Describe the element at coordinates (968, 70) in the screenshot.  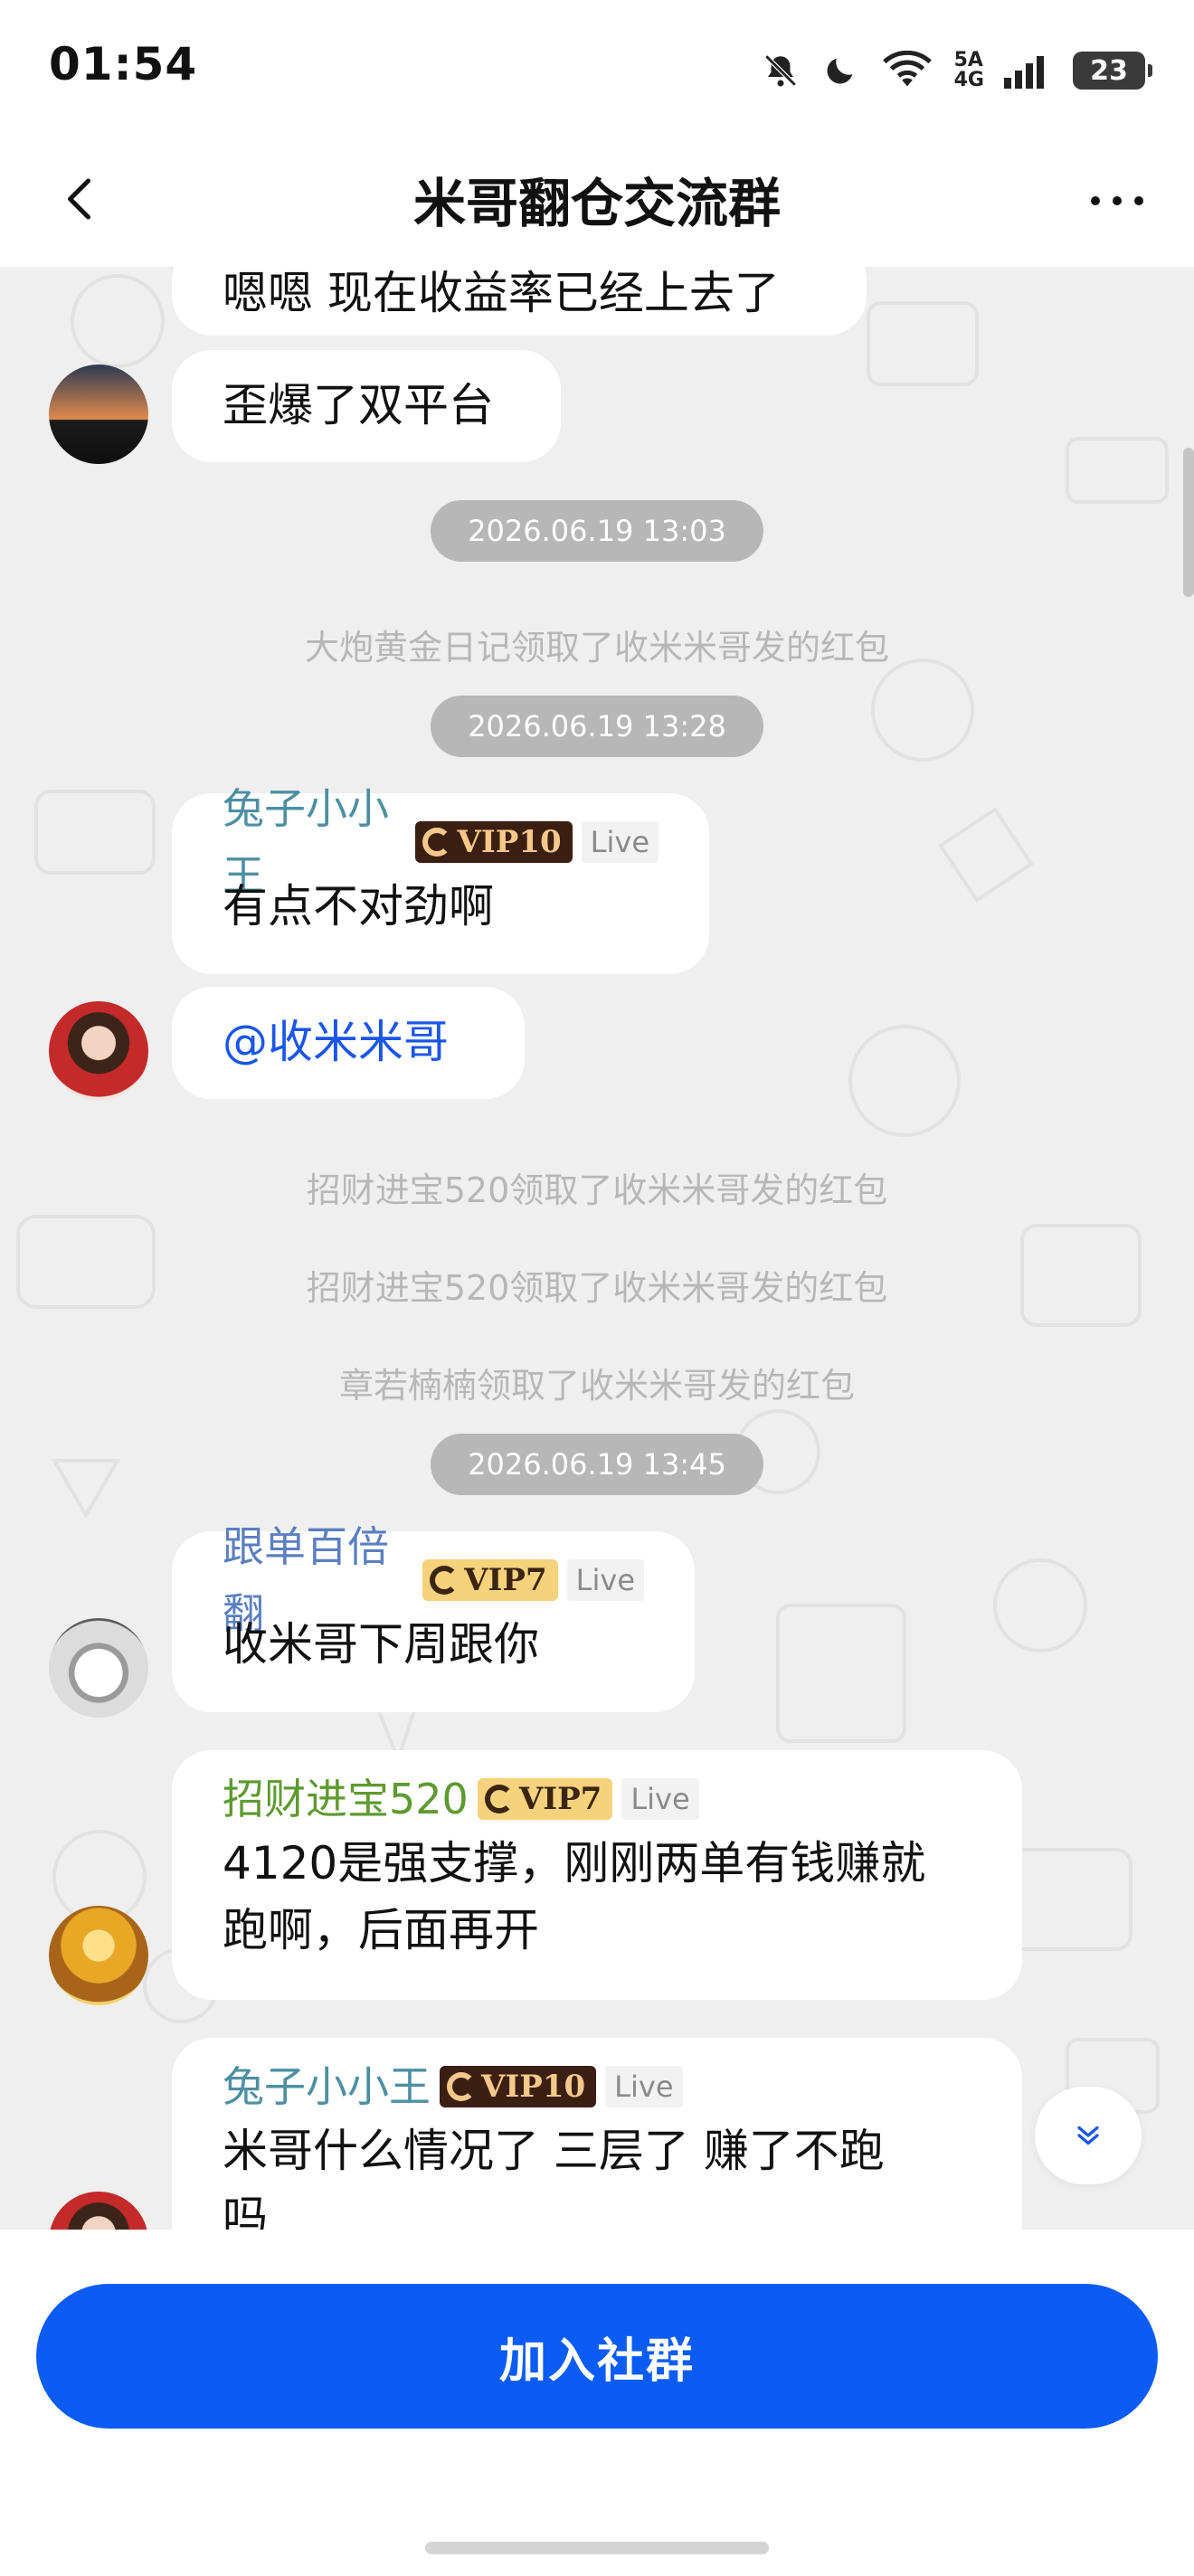
I see `network-label: 5A 4G` at that location.